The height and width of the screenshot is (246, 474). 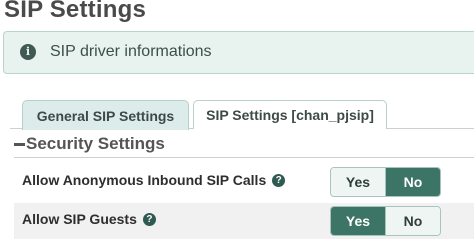 What do you see at coordinates (28, 52) in the screenshot?
I see `info-circle-icon: i` at bounding box center [28, 52].